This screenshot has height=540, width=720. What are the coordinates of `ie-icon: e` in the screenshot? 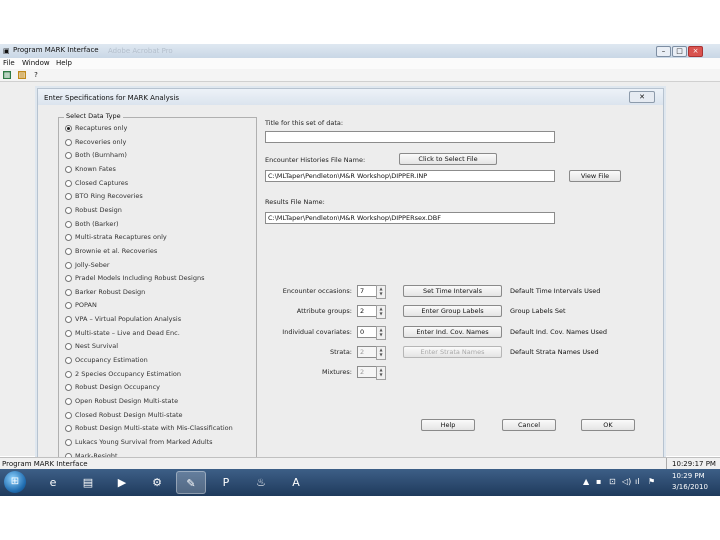 It's located at (53, 482).